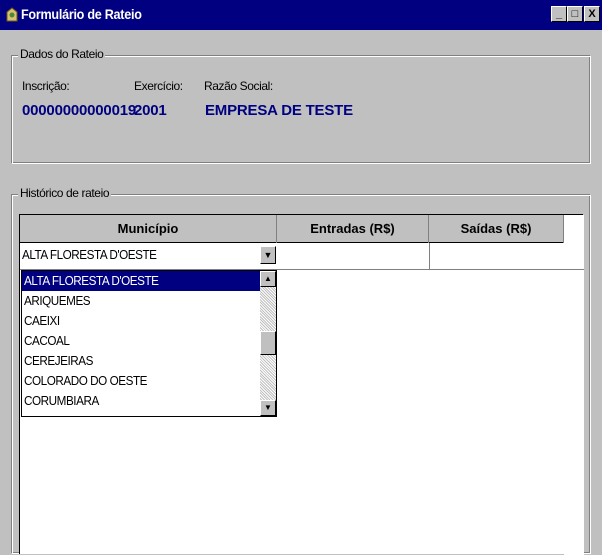 This screenshot has height=555, width=602. Describe the element at coordinates (46, 86) in the screenshot. I see `inscricao-label: Inscrição:` at that location.